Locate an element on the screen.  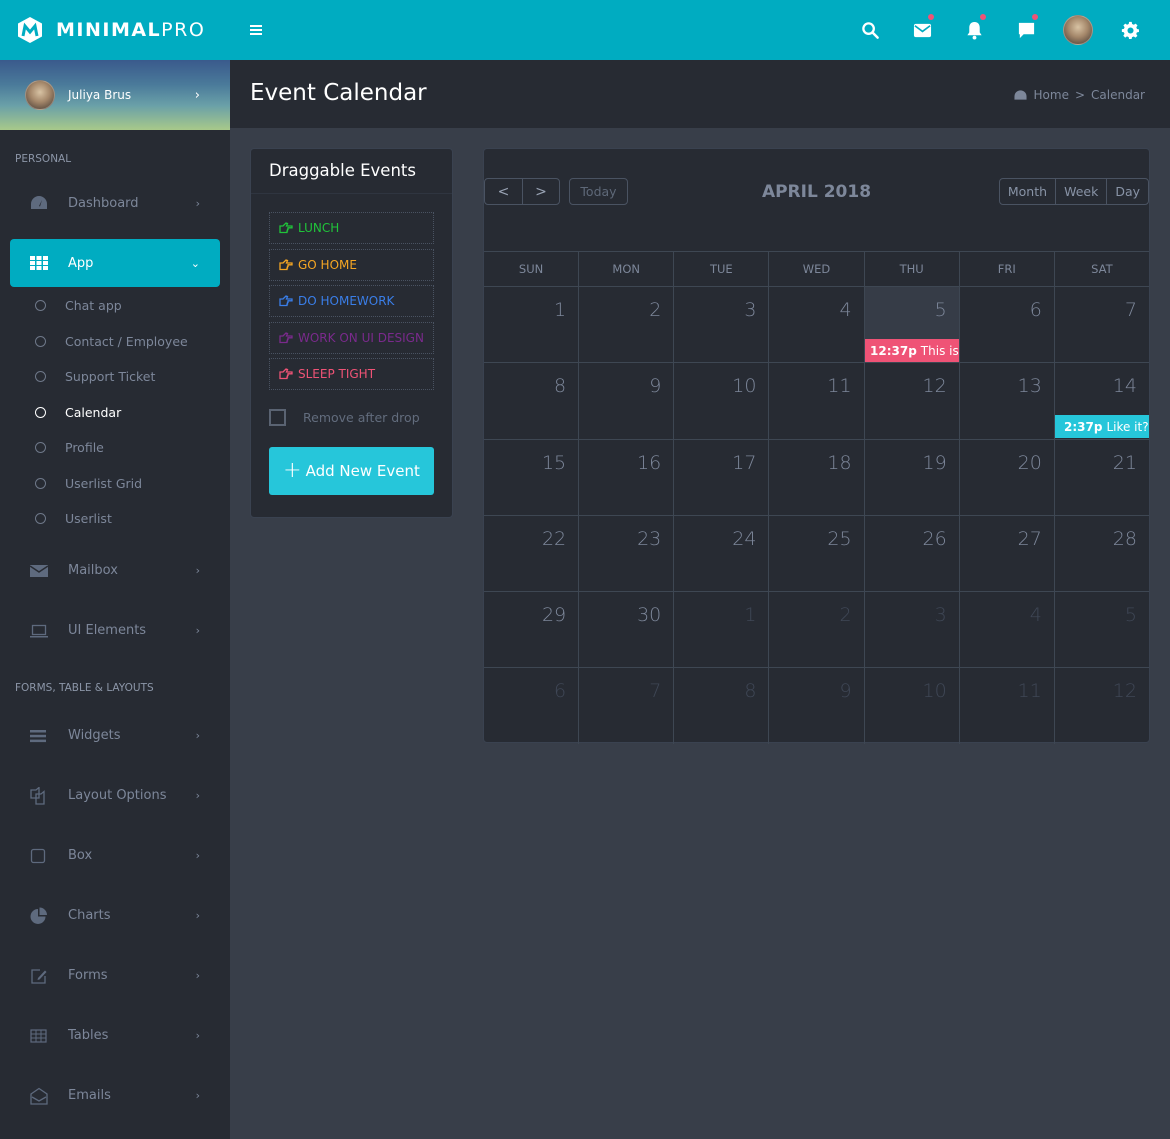
day-cell: 18 is located at coordinates (815, 477).